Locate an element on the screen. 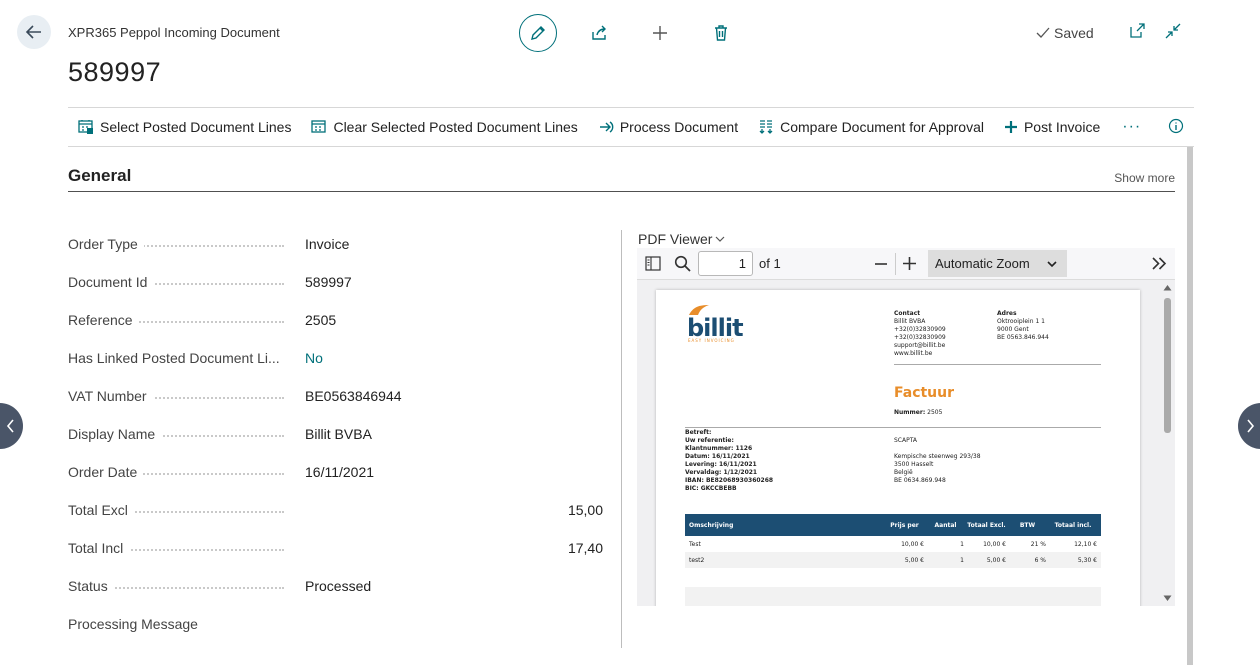  field-label: Total Excl is located at coordinates (101, 510).